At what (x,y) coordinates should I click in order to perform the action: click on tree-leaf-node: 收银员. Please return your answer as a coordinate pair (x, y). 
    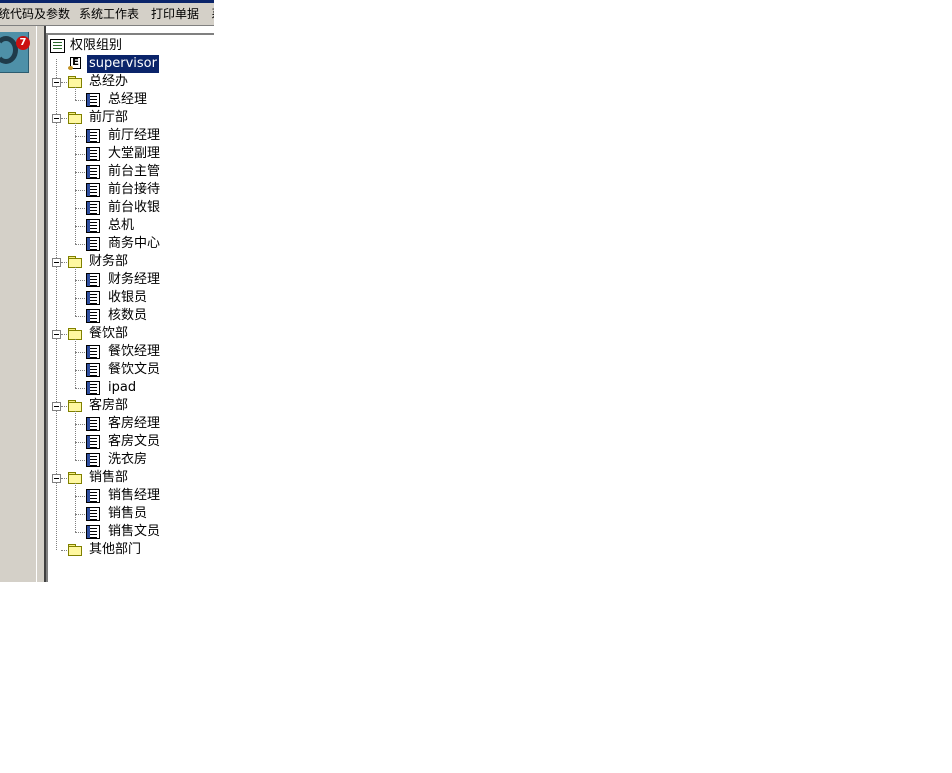
    Looking at the image, I should click on (128, 298).